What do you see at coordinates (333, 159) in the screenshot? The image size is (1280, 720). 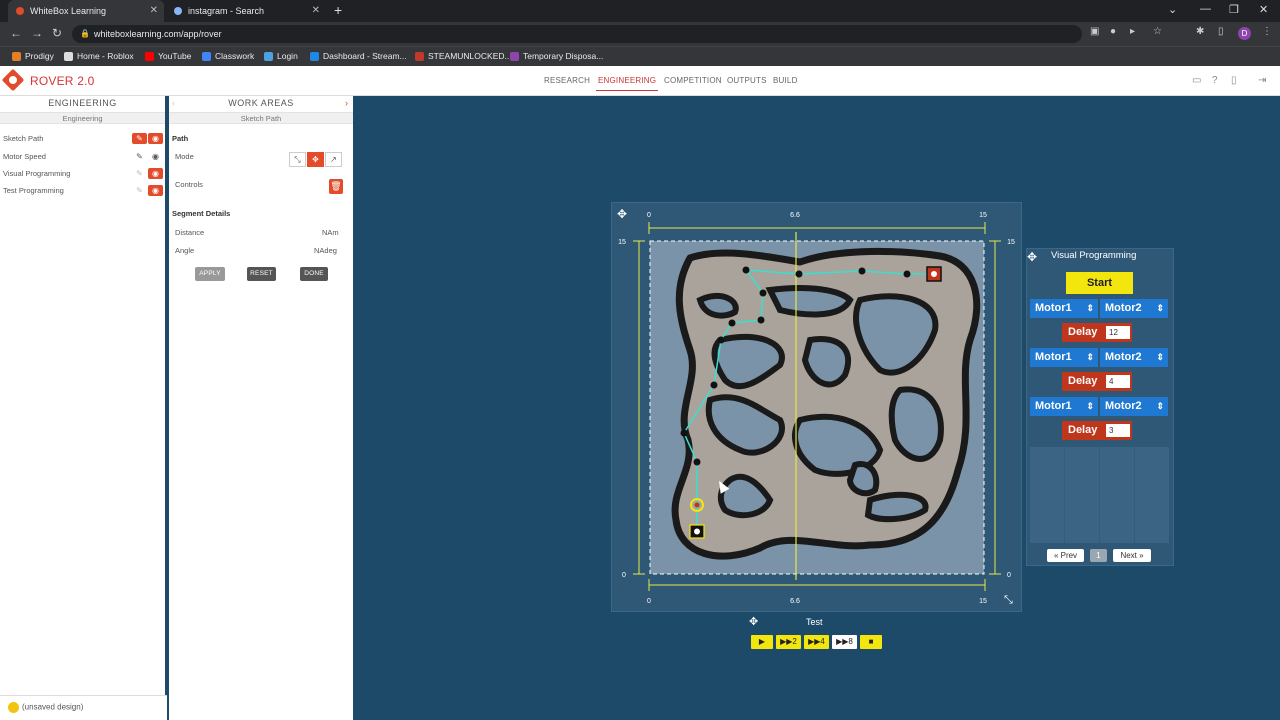 I see `mode-line-button: ↗` at bounding box center [333, 159].